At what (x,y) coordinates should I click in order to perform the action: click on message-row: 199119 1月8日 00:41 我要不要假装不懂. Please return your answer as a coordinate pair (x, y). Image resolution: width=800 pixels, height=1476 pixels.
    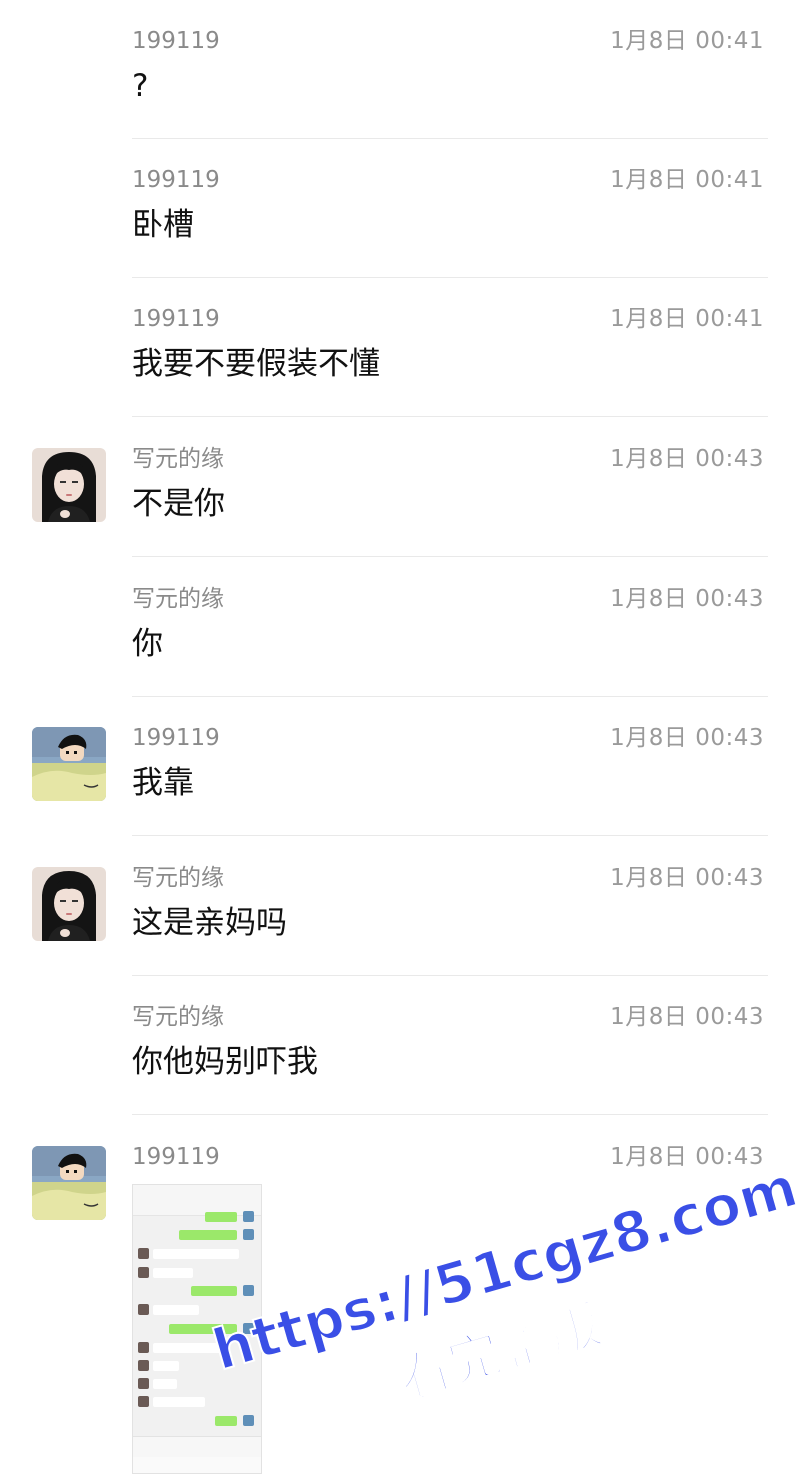
    Looking at the image, I should click on (400, 347).